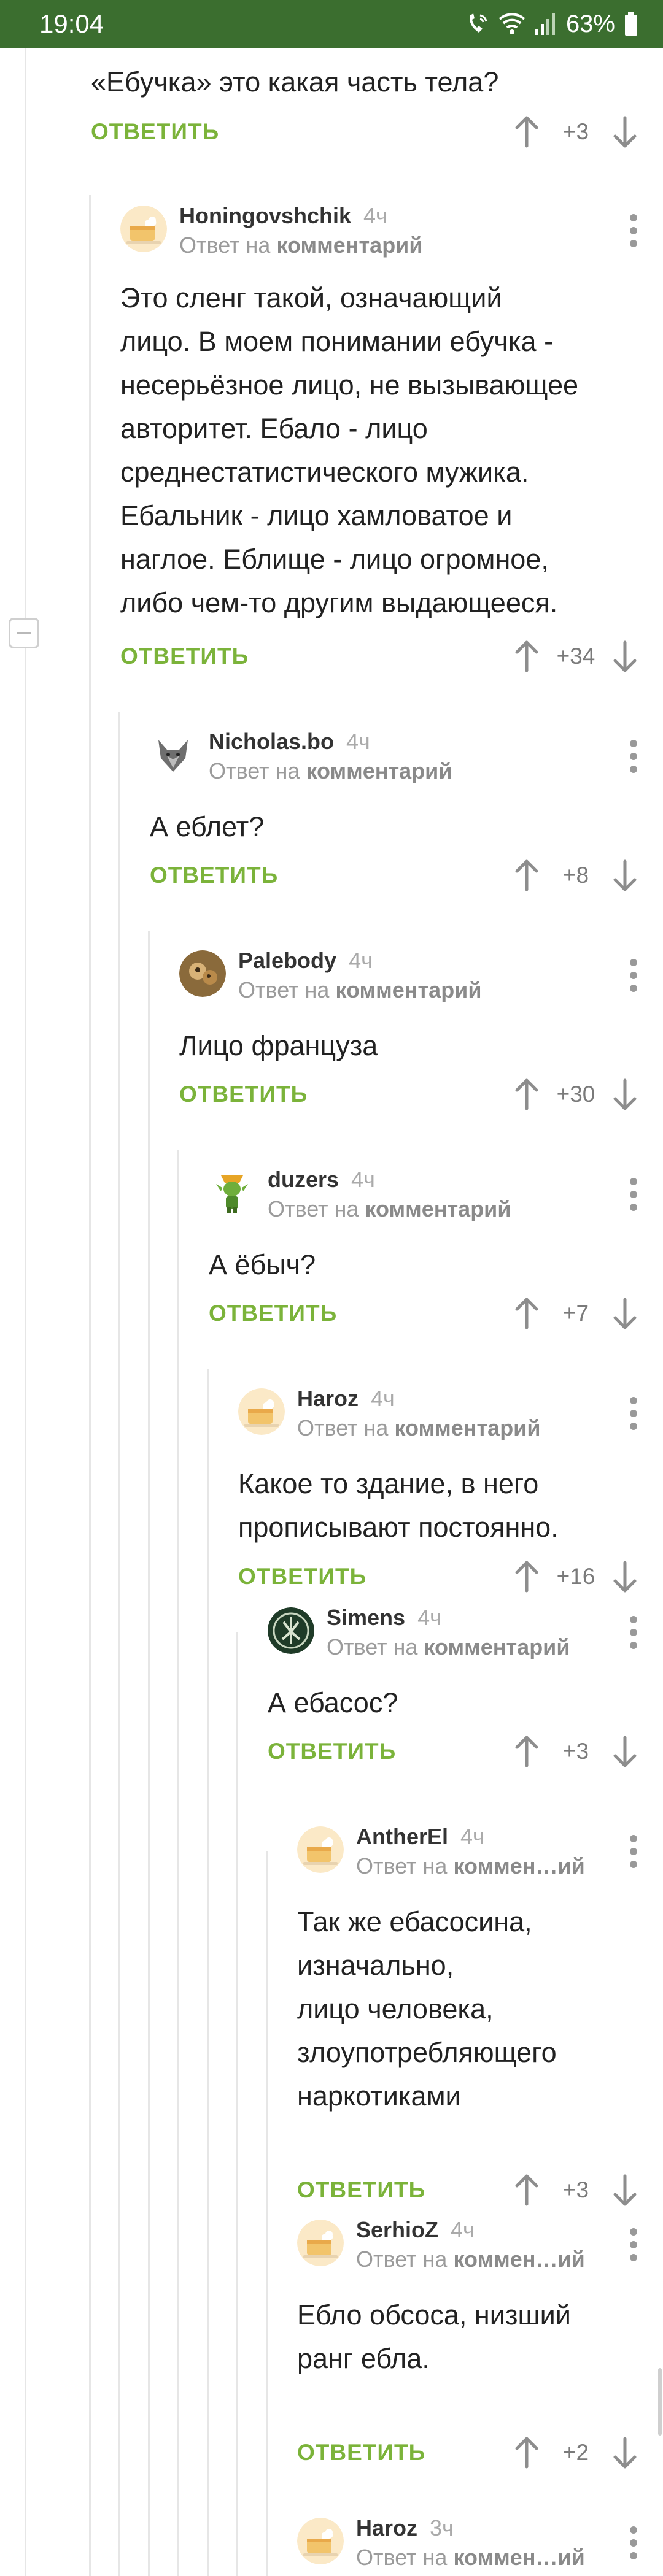 This screenshot has width=663, height=2576. Describe the element at coordinates (397, 2229) in the screenshot. I see `username-text: SerhioZ` at that location.